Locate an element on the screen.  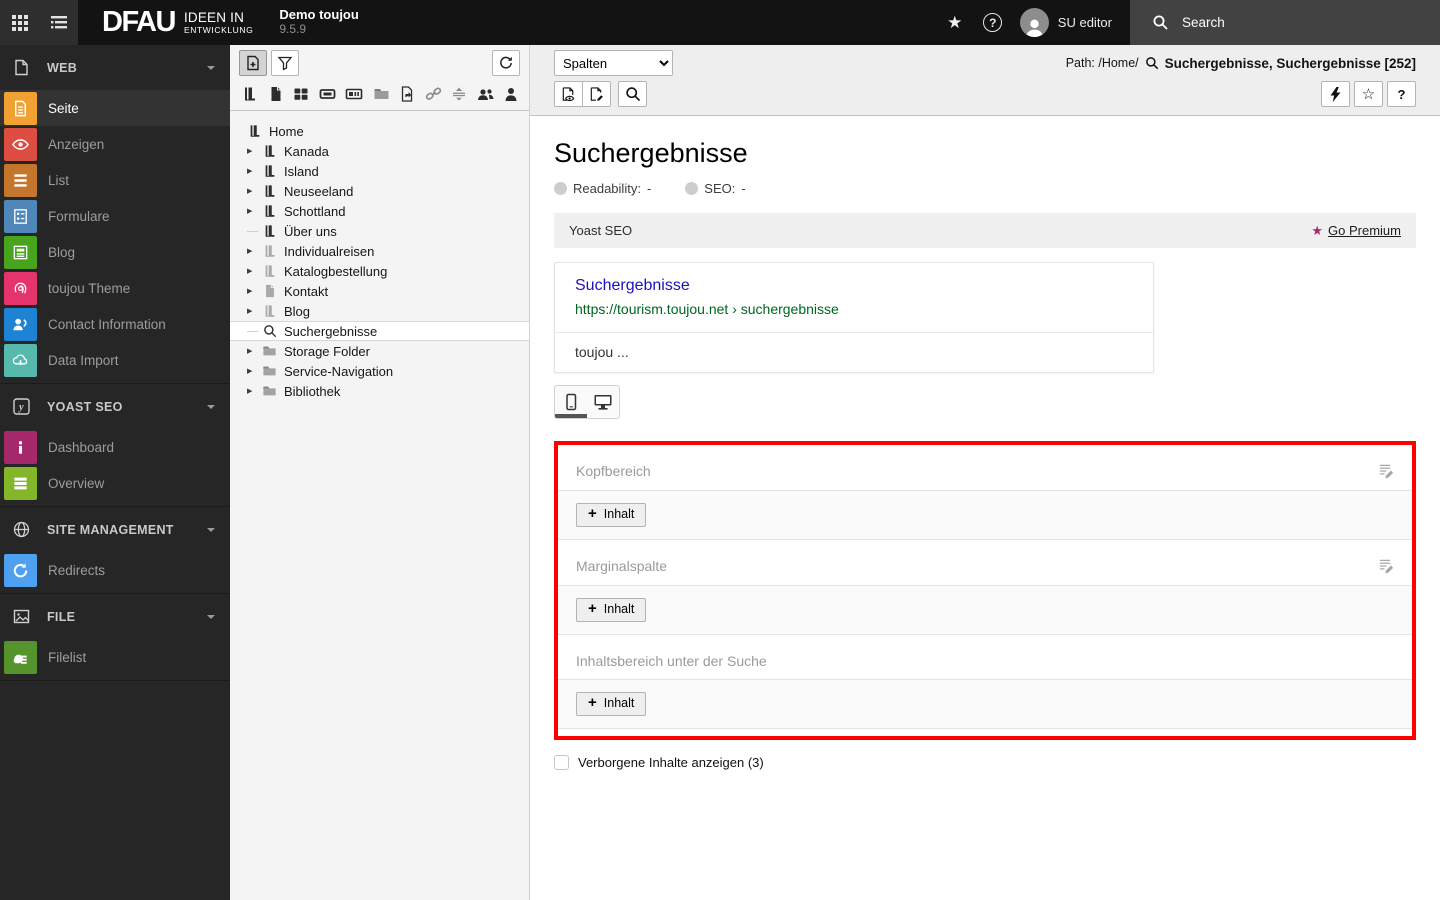
slider-page-drag-icon is located at coordinates (354, 94).